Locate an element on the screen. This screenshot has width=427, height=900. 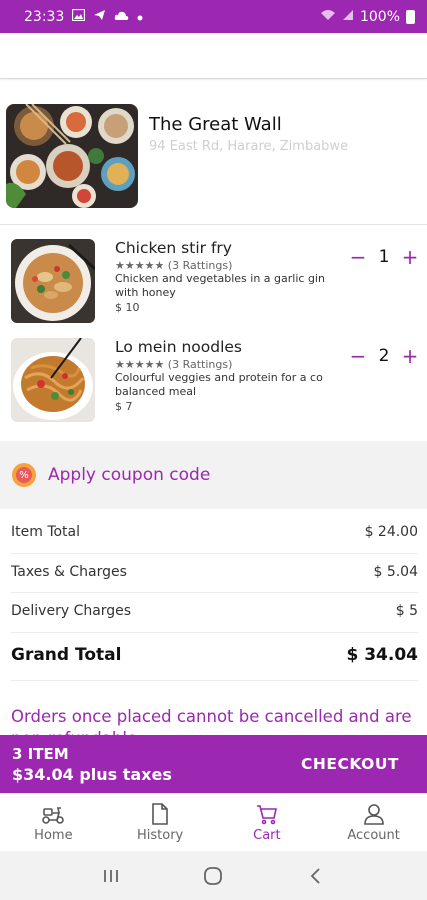
status-left: 23:33 is located at coordinates (83, 16).